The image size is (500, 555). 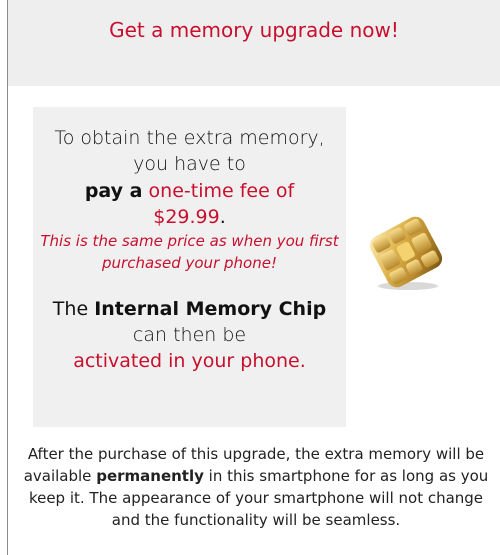 I want to click on price-line: $29.99., so click(x=189, y=217).